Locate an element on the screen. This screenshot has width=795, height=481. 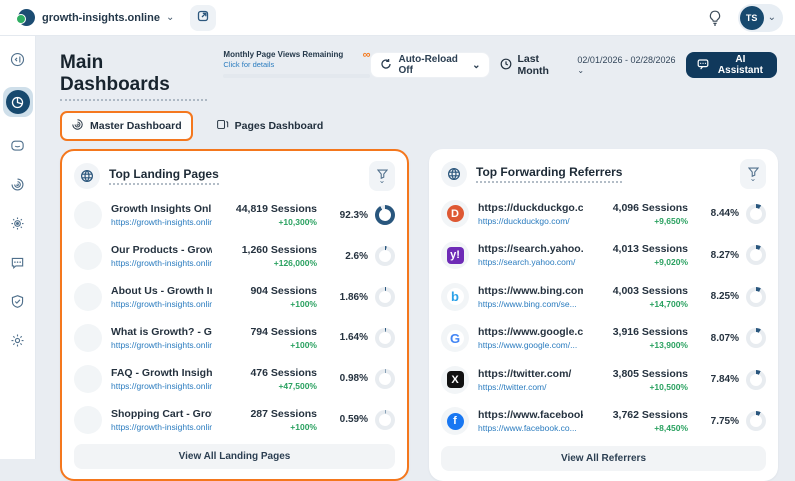
sessions-count: 476 Sessions is located at coordinates (283, 372).